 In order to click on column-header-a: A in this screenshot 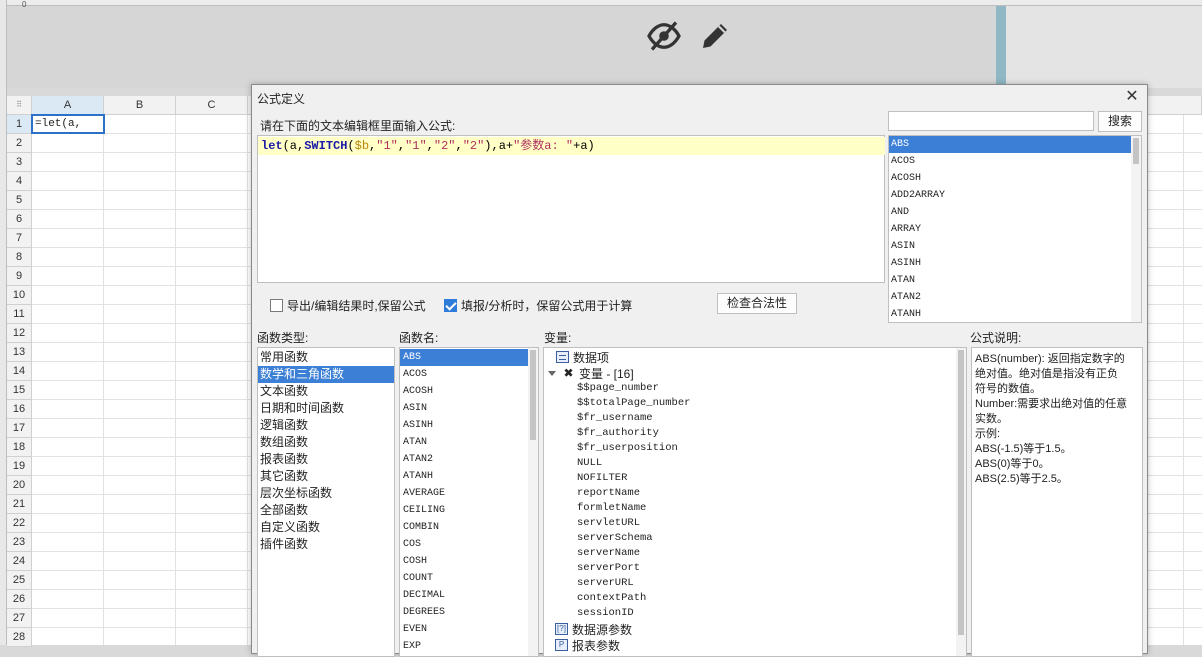, I will do `click(68, 105)`.